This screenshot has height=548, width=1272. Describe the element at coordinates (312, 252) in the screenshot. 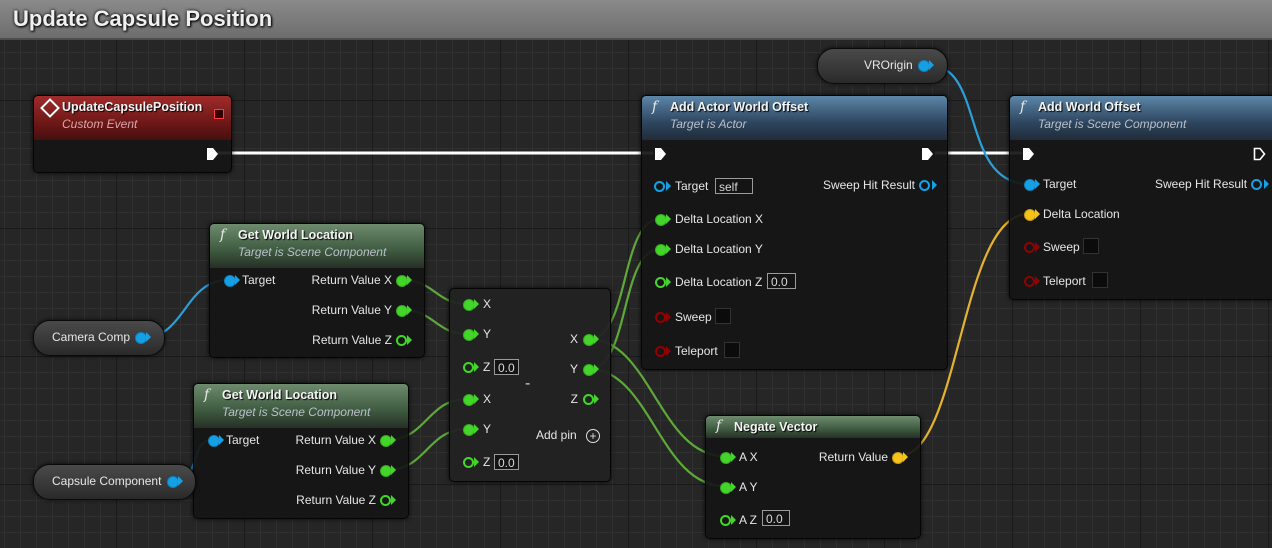

I see `node-subtitle: Target is Scene Component` at that location.